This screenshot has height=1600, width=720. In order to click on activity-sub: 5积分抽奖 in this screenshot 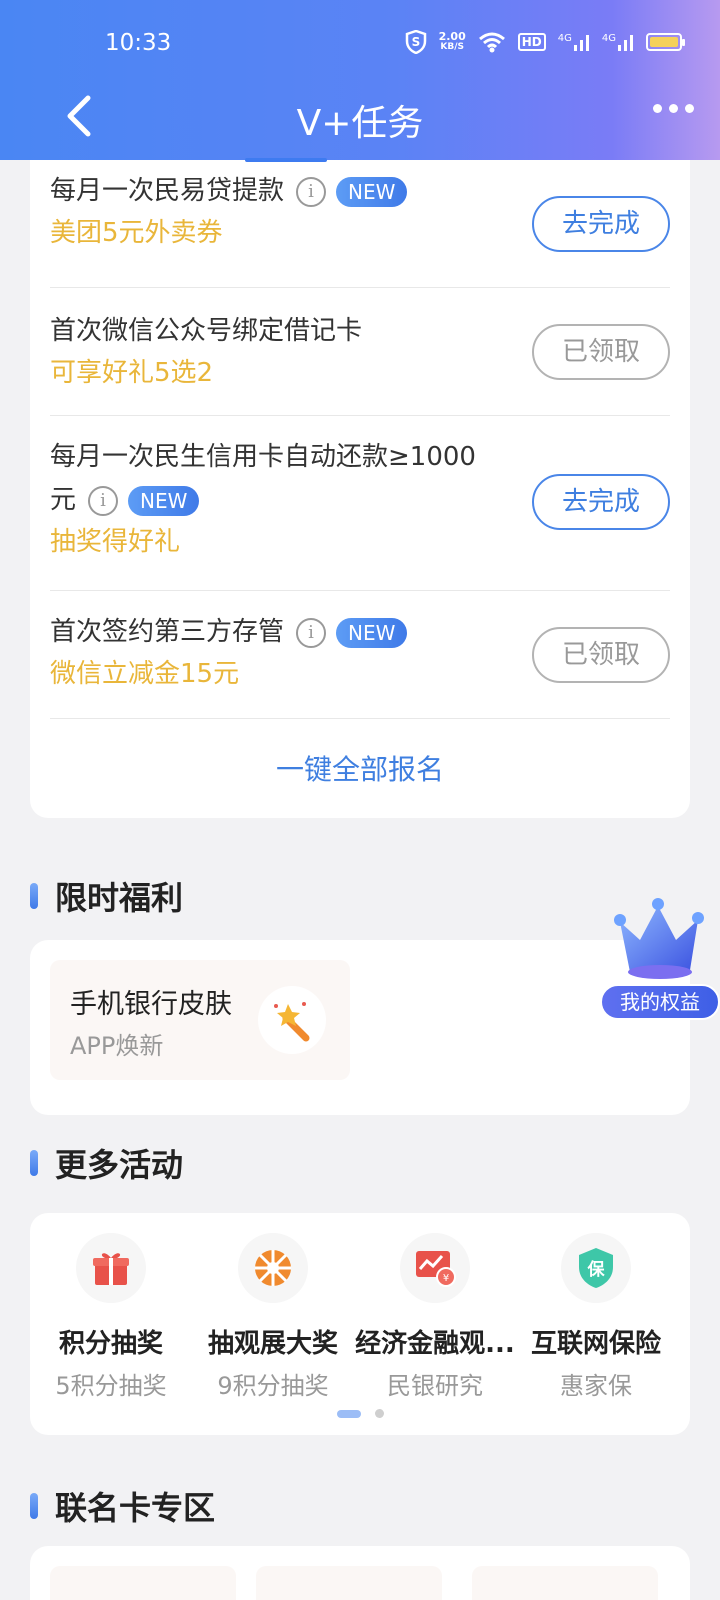, I will do `click(111, 1386)`.